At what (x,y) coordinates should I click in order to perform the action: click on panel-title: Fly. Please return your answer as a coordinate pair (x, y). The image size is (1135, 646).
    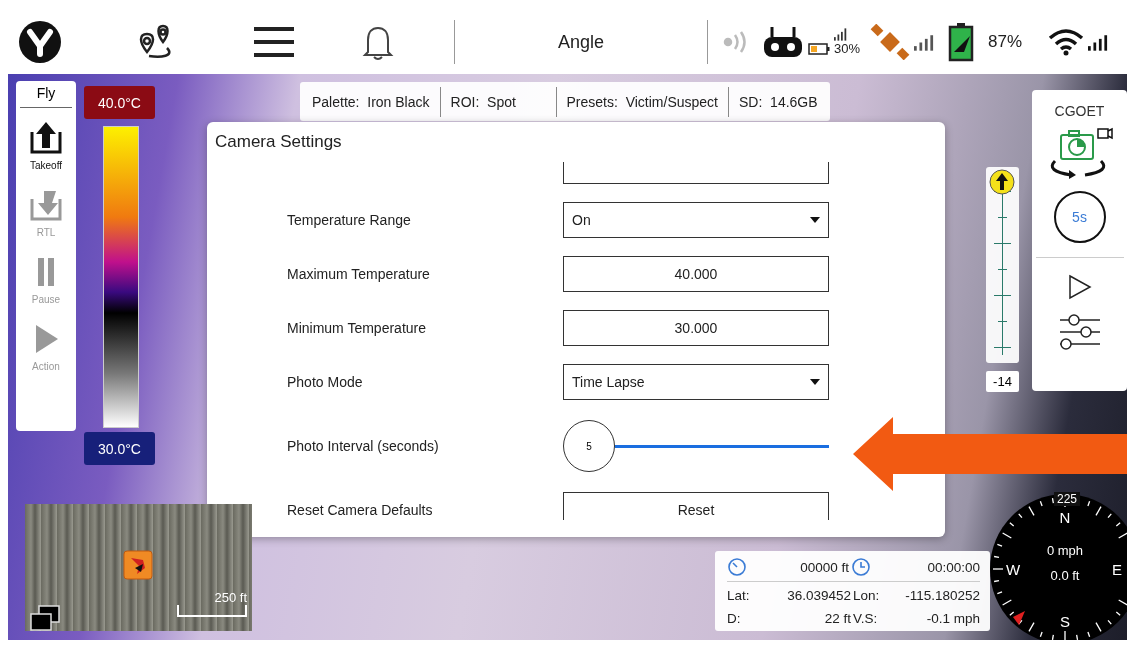
    Looking at the image, I should click on (46, 94).